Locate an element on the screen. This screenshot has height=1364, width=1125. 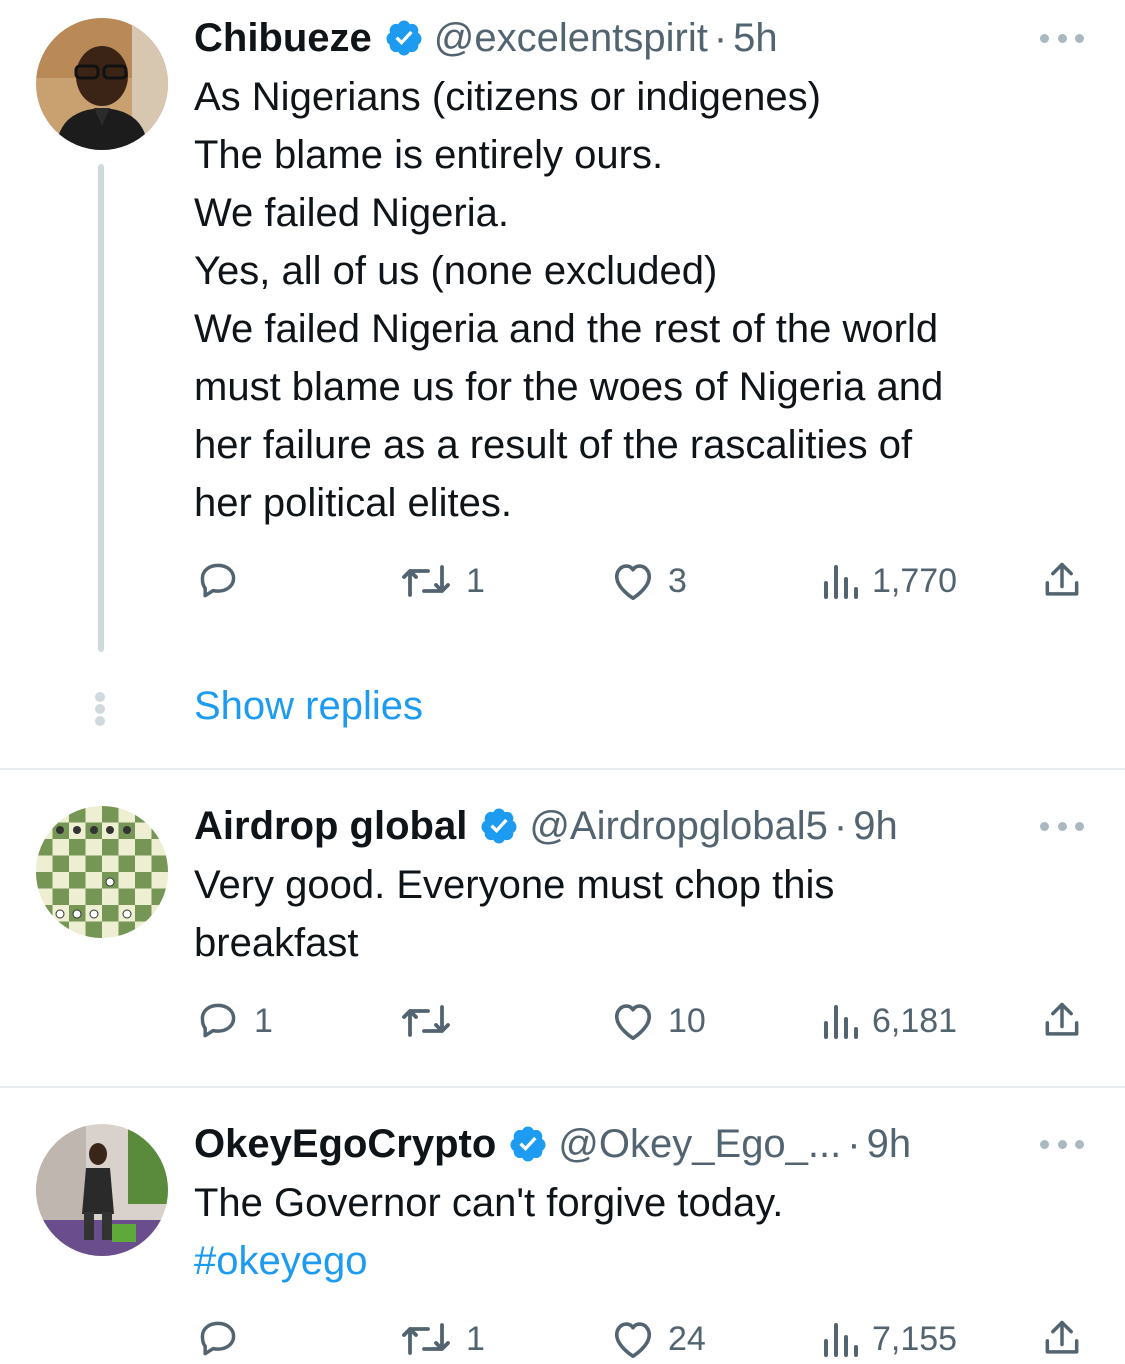
reply-count: 1 is located at coordinates (263, 1020).